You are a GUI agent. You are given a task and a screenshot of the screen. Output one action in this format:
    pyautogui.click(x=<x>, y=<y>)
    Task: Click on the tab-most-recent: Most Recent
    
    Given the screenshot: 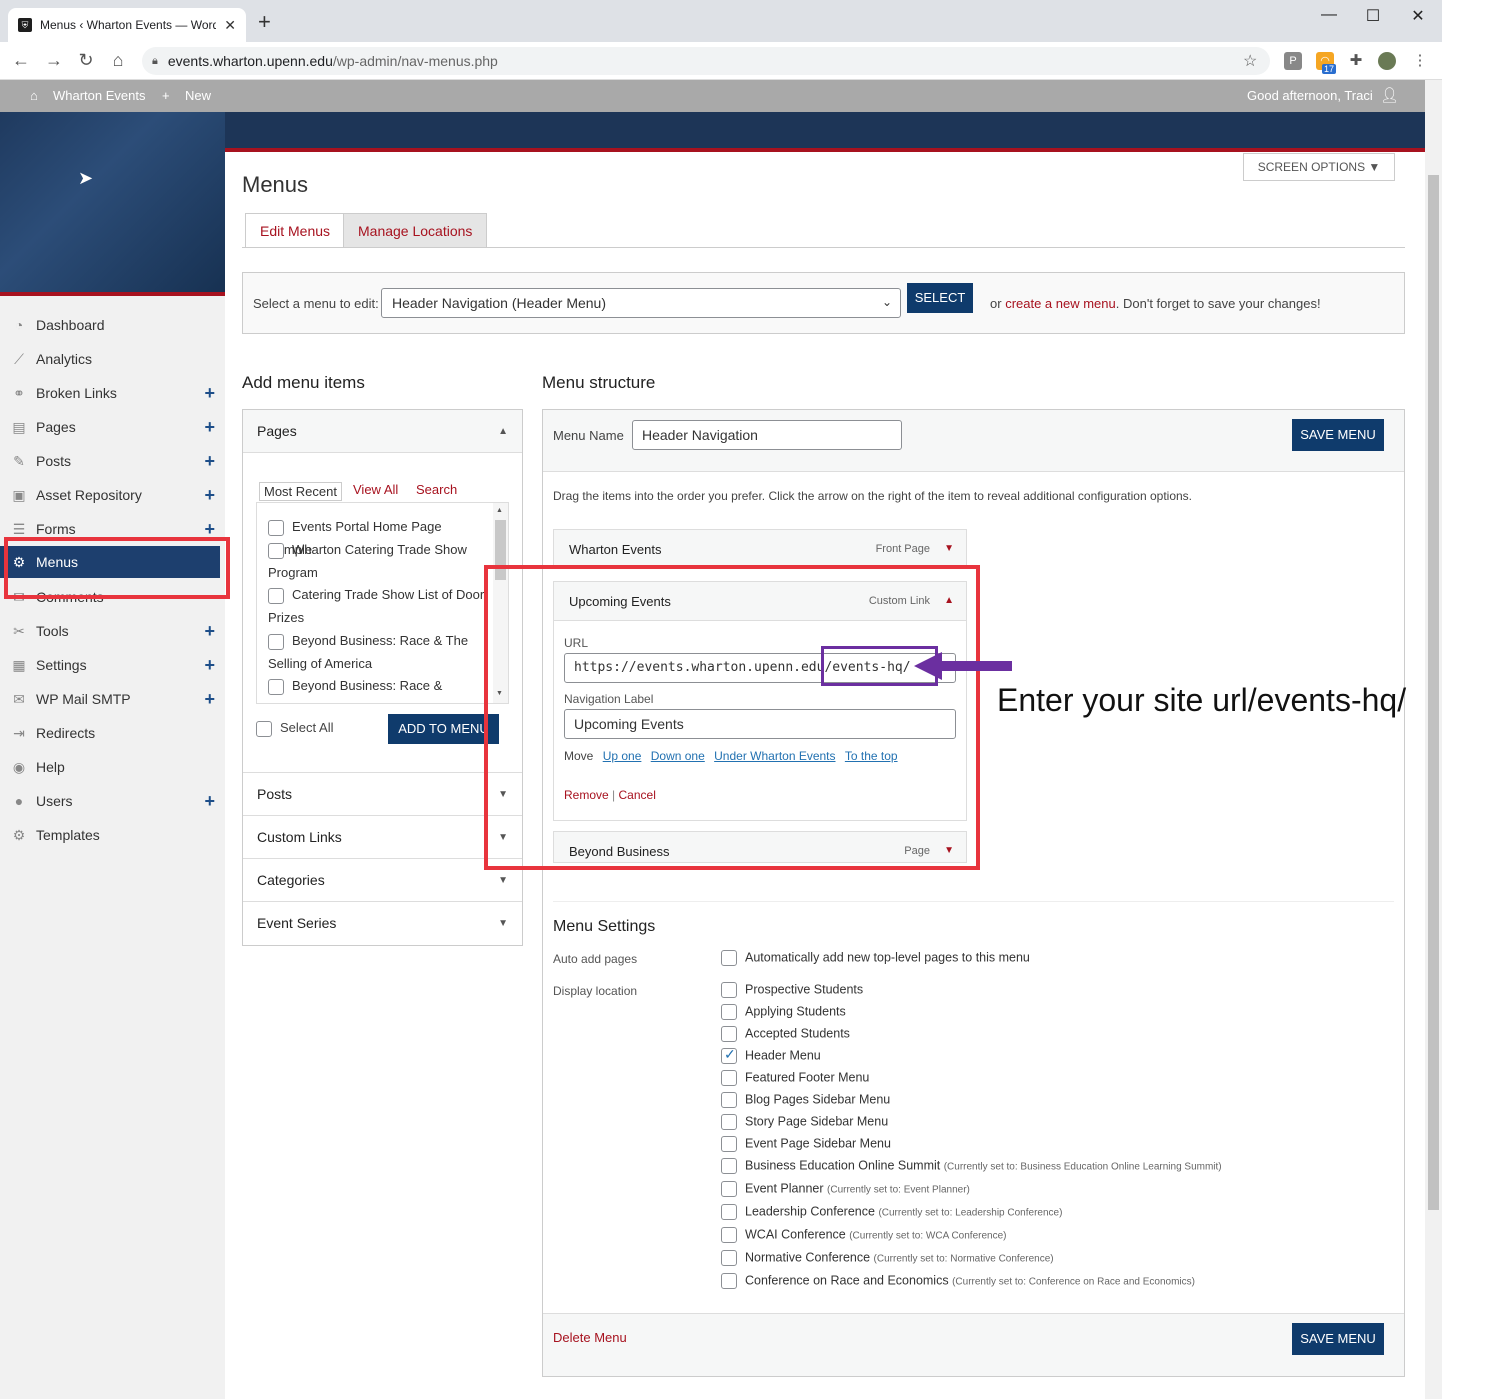 What is the action you would take?
    pyautogui.click(x=300, y=491)
    